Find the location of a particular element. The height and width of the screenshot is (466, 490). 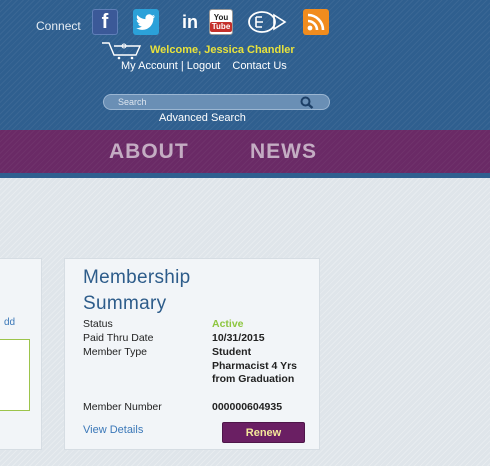

search-input is located at coordinates (203, 102).